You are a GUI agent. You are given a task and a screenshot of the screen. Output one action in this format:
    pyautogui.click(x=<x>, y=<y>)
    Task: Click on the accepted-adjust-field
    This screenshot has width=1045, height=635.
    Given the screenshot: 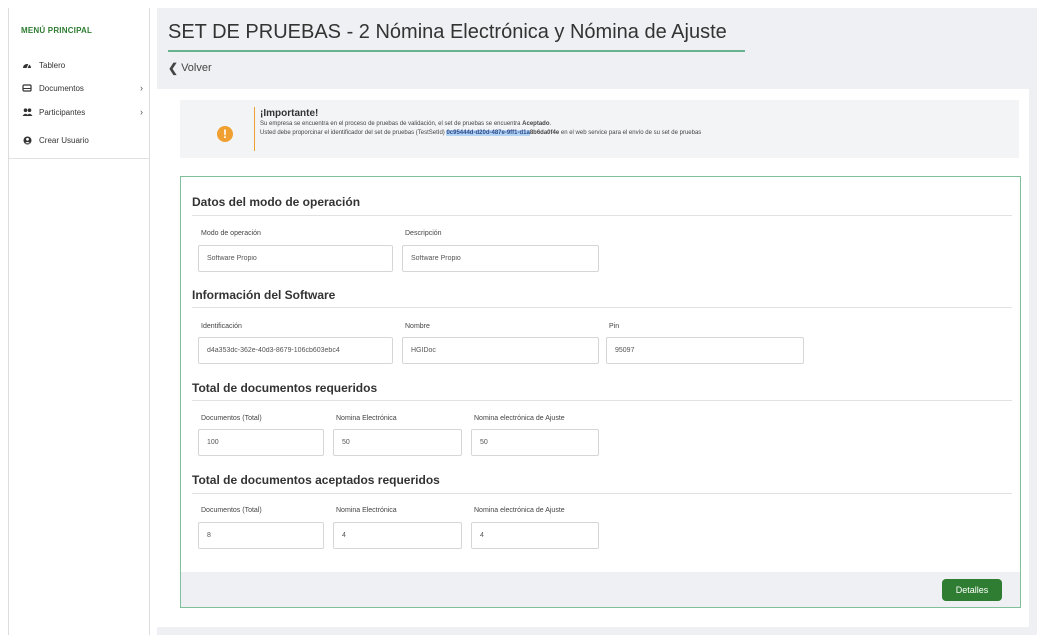 What is the action you would take?
    pyautogui.click(x=535, y=535)
    